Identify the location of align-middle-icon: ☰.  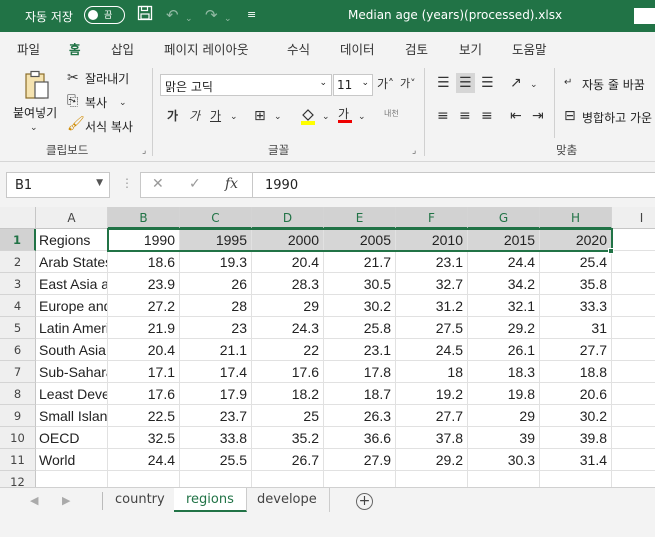
(465, 83).